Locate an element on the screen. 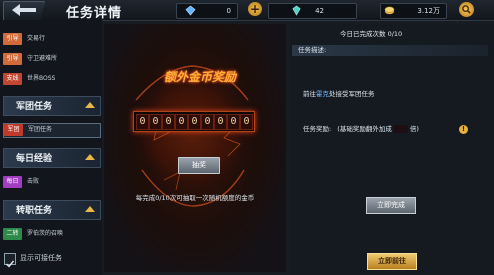 The width and height of the screenshot is (494, 275). page-title: 任务详情 is located at coordinates (94, 13).